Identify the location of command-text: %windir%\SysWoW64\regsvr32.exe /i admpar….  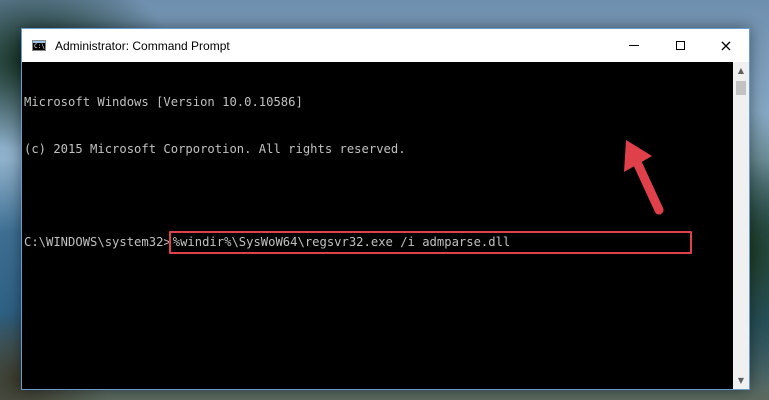
(342, 242).